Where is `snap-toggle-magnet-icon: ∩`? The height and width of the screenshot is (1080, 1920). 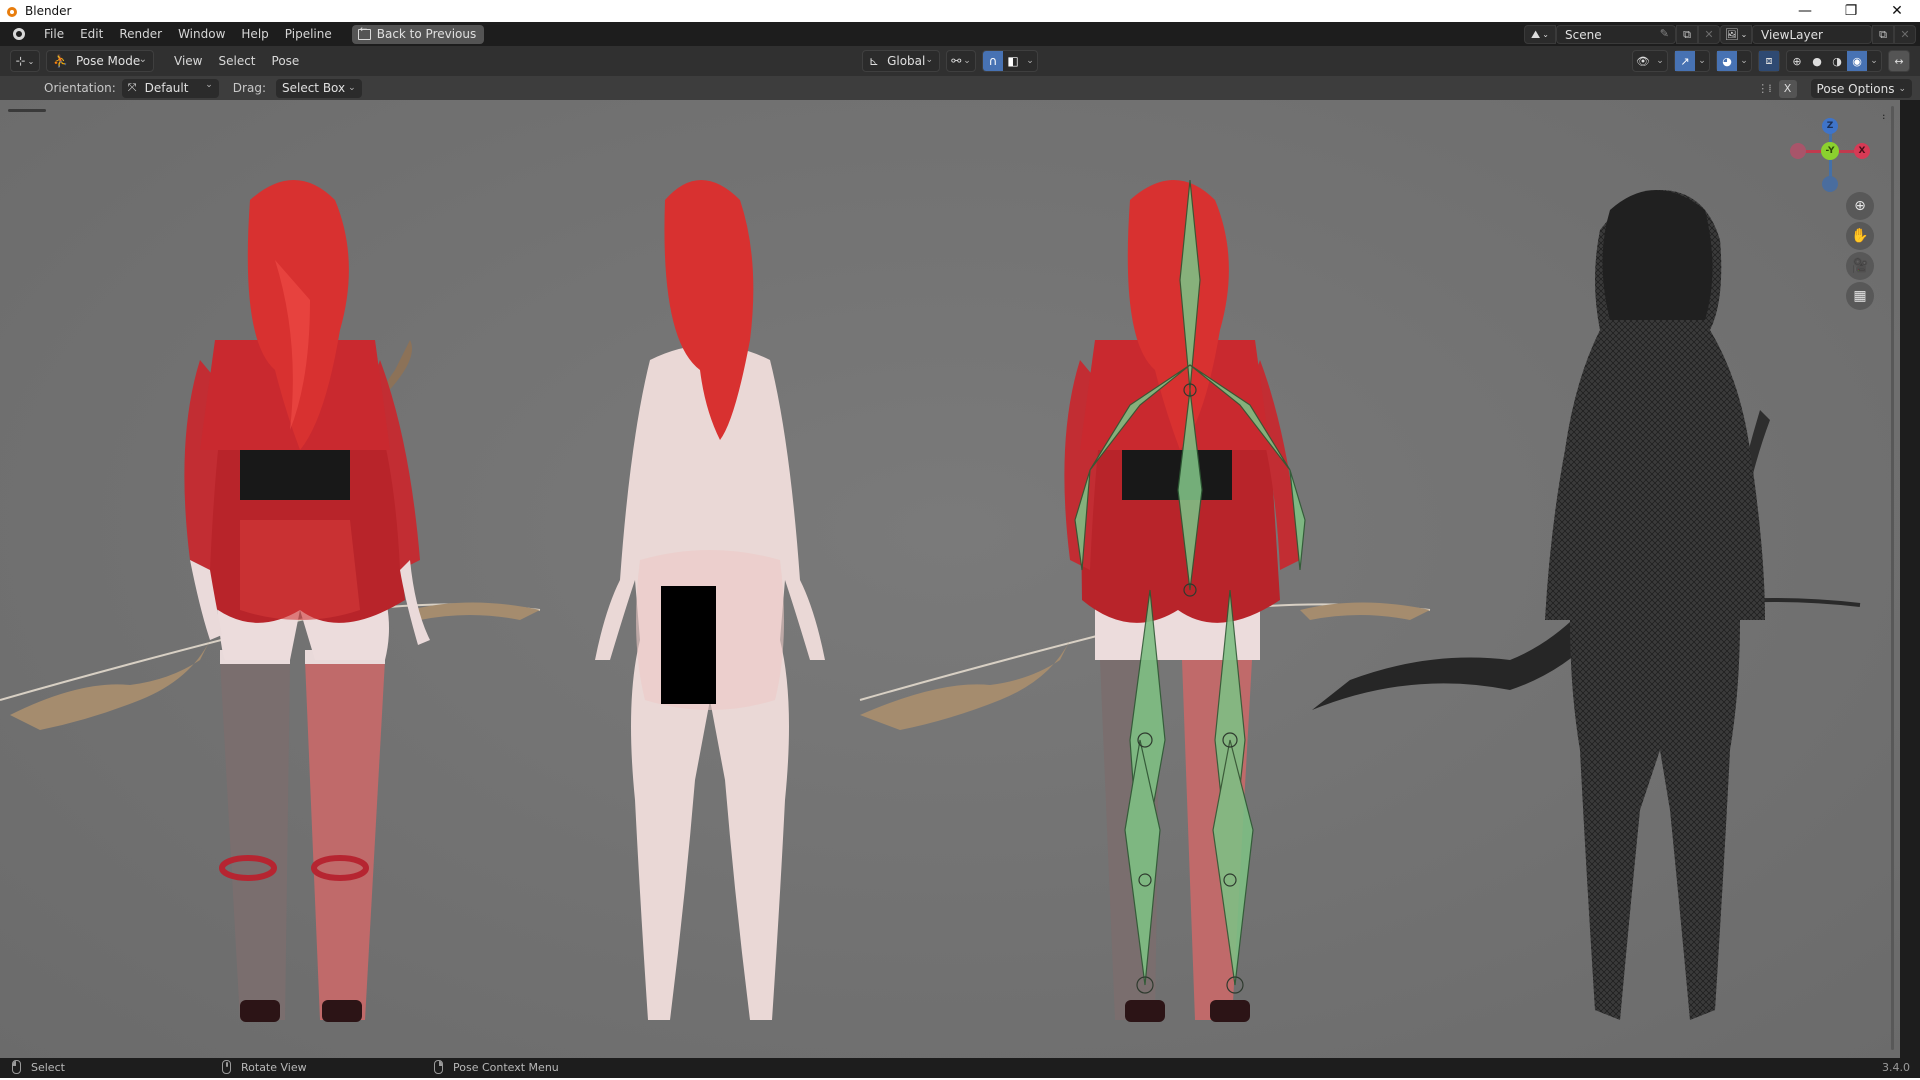 snap-toggle-magnet-icon: ∩ is located at coordinates (993, 61).